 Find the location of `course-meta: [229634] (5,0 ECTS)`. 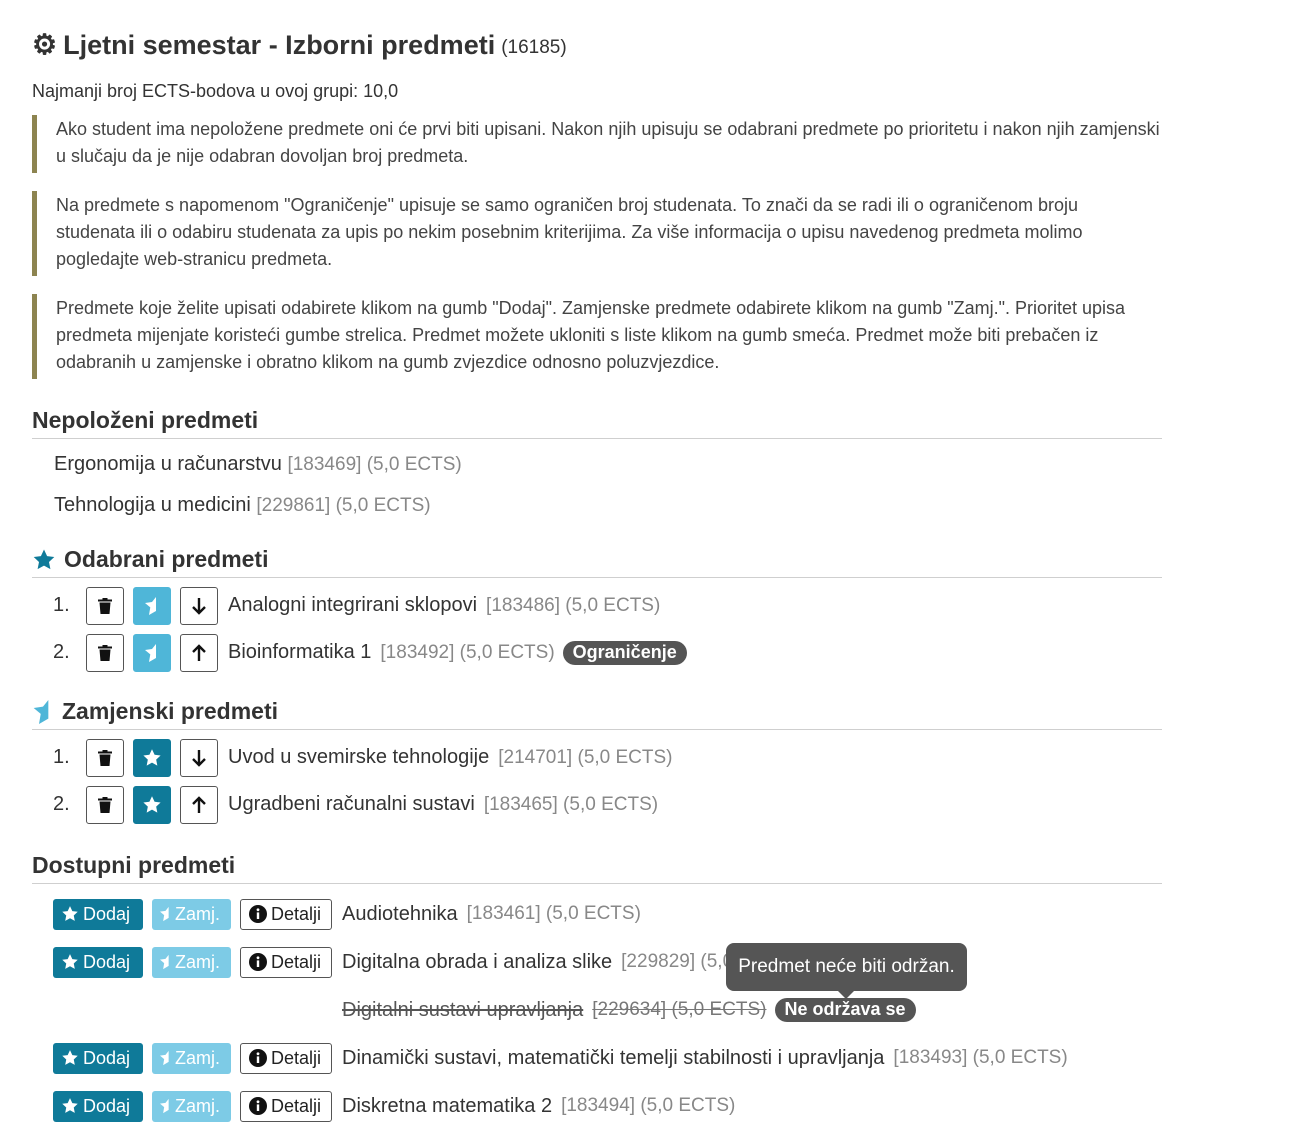

course-meta: [229634] (5,0 ECTS) is located at coordinates (679, 1009).